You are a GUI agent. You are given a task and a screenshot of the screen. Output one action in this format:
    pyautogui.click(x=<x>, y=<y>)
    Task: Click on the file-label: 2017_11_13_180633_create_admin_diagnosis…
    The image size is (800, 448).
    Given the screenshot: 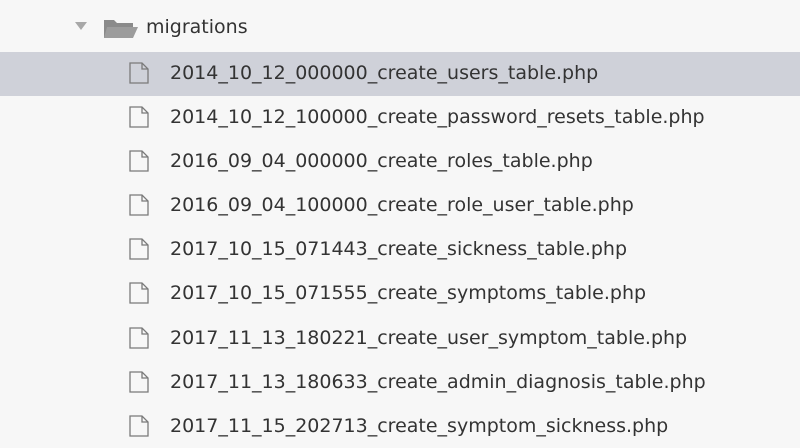 What is the action you would take?
    pyautogui.click(x=438, y=381)
    